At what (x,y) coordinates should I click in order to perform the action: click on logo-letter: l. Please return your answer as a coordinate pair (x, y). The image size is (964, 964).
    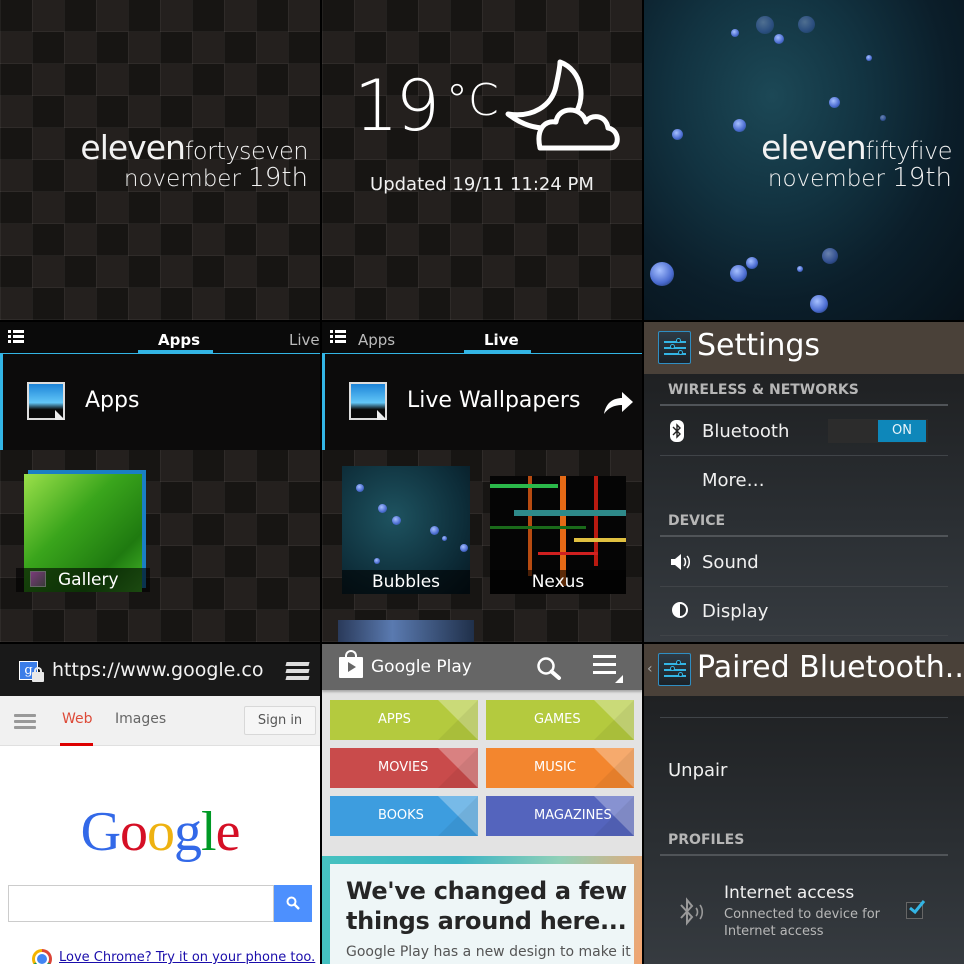
    Looking at the image, I should click on (209, 832).